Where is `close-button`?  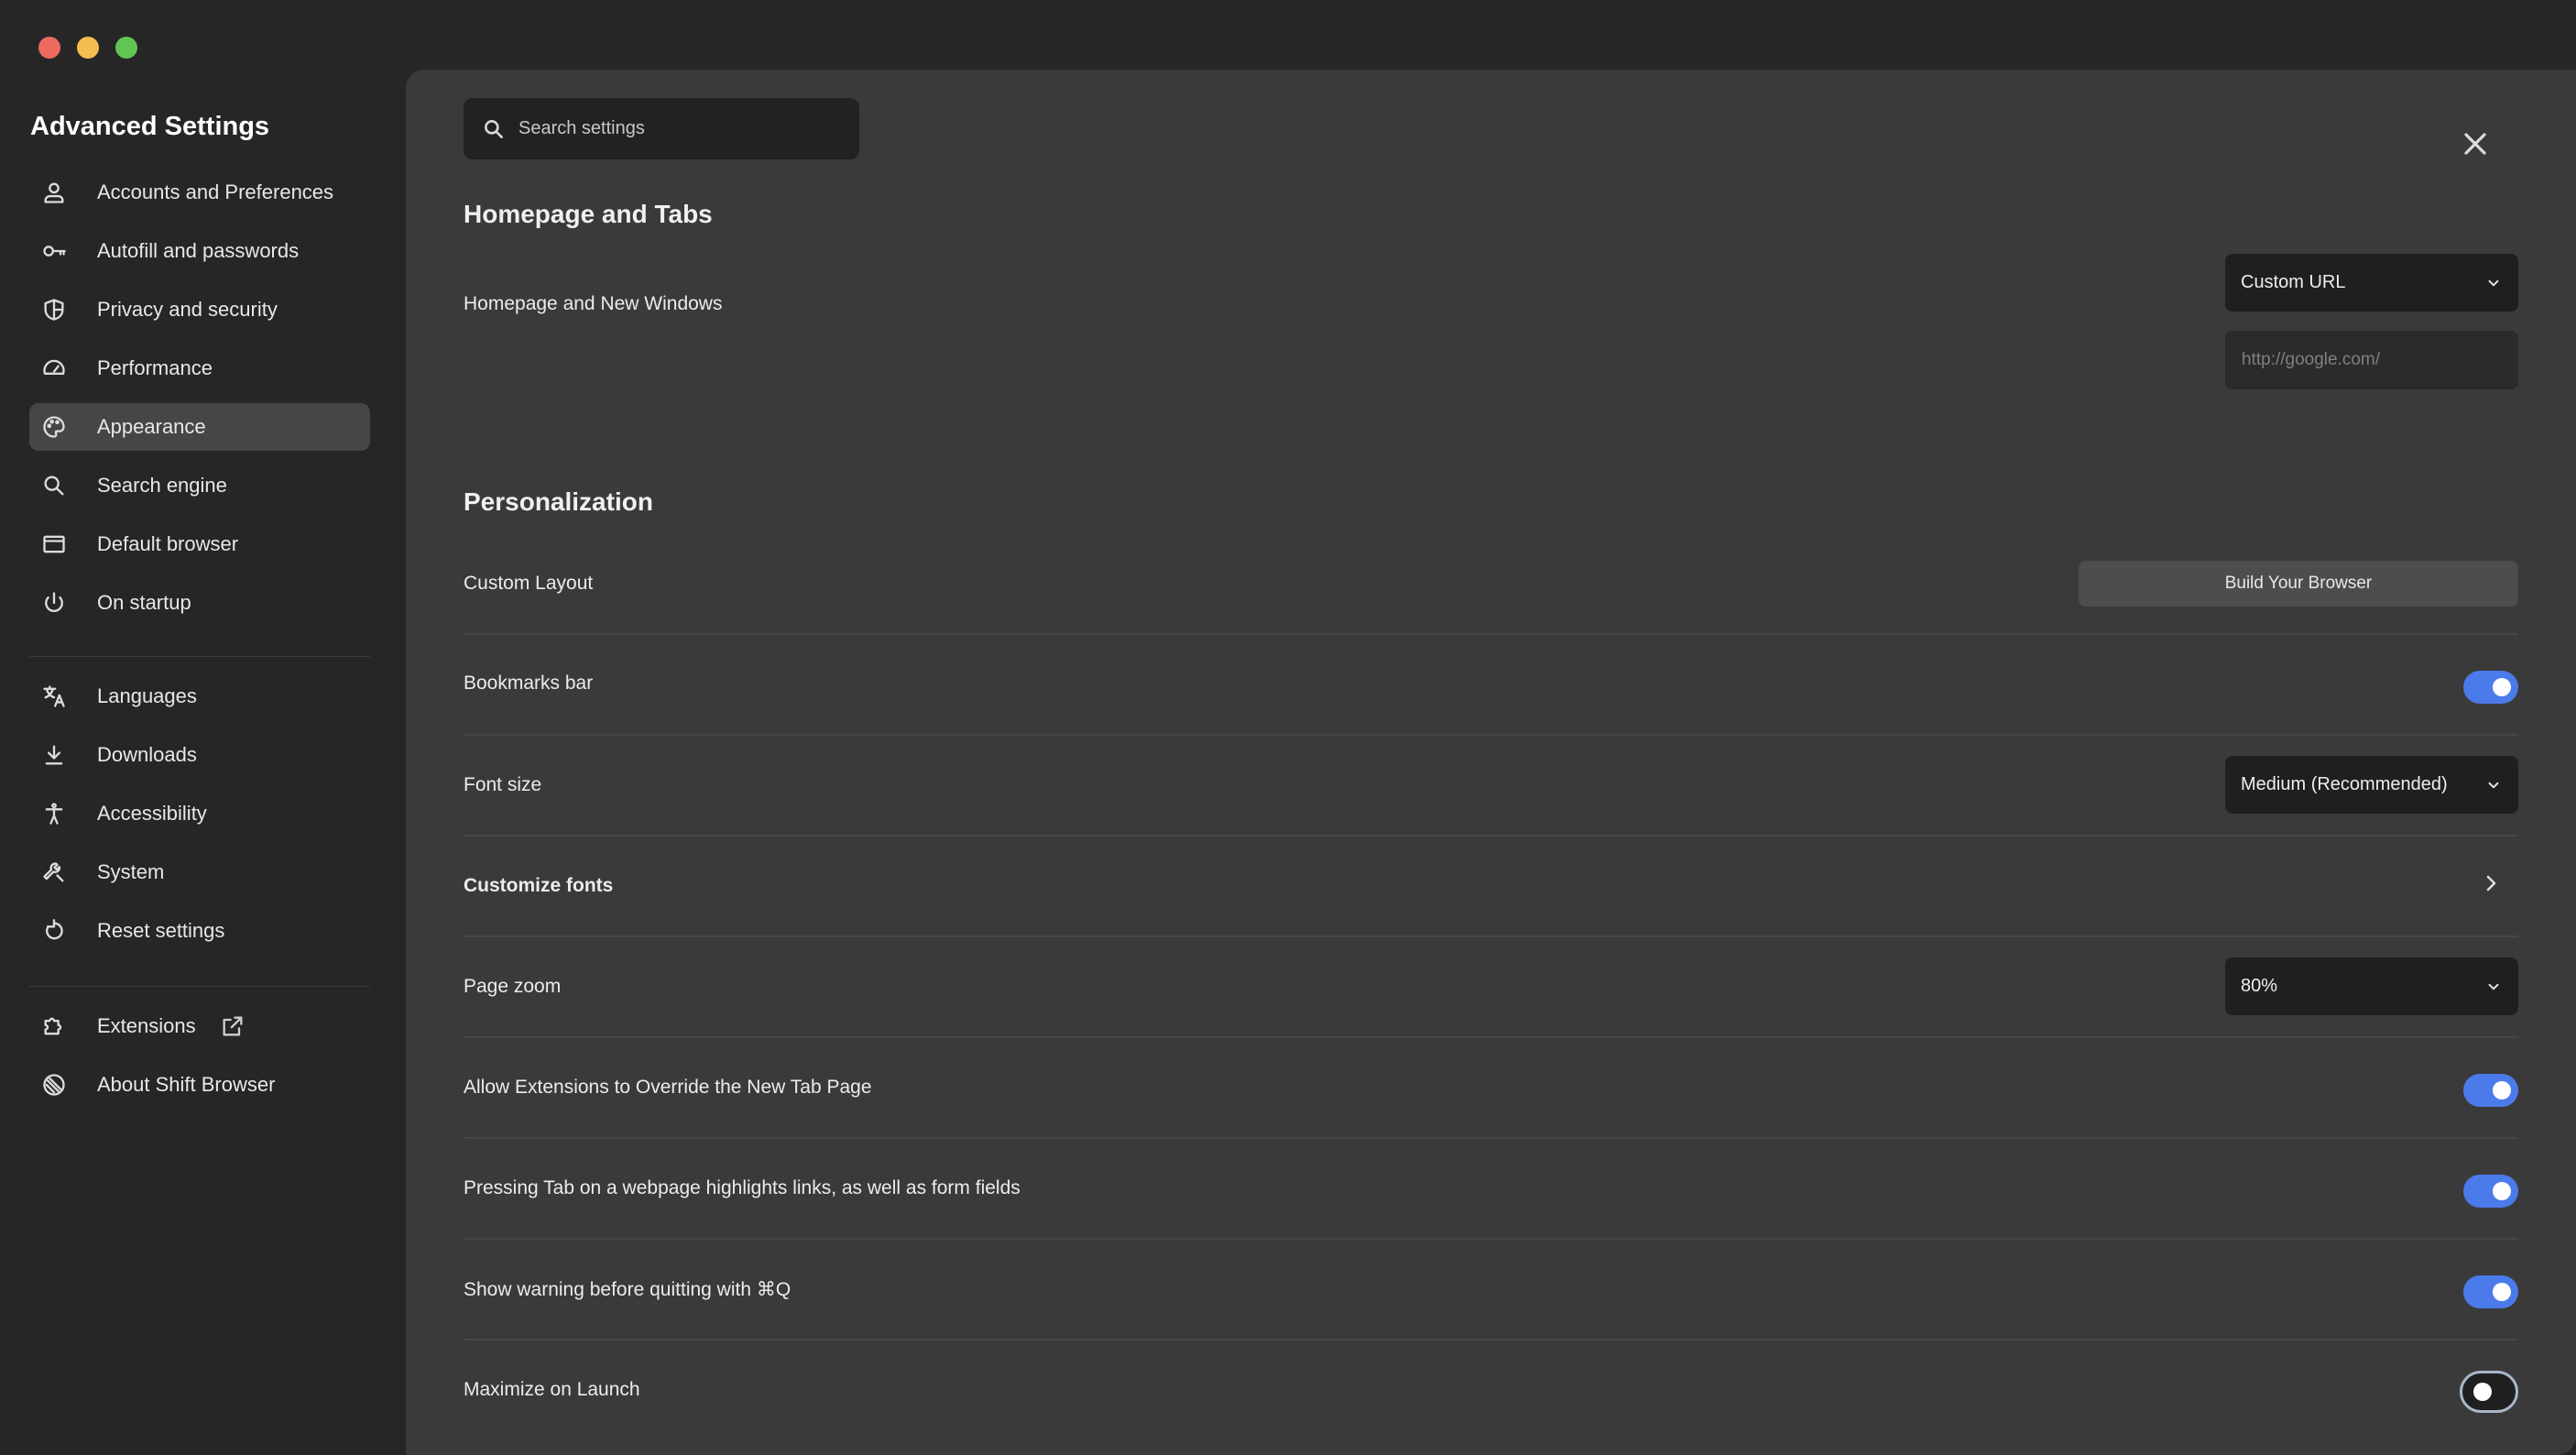 close-button is located at coordinates (2475, 143).